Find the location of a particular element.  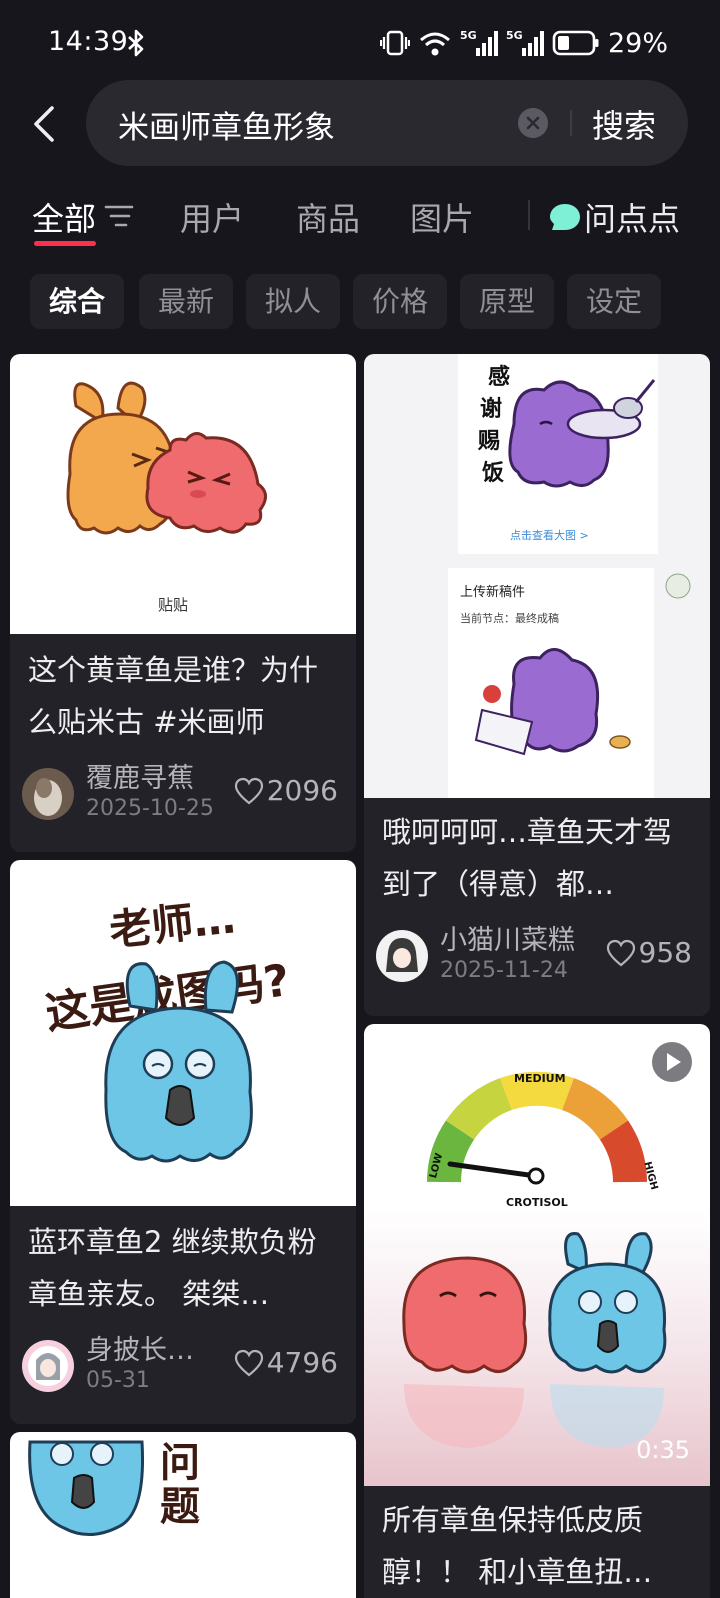

signal-5g-icon-2: 5G is located at coordinates (525, 42).